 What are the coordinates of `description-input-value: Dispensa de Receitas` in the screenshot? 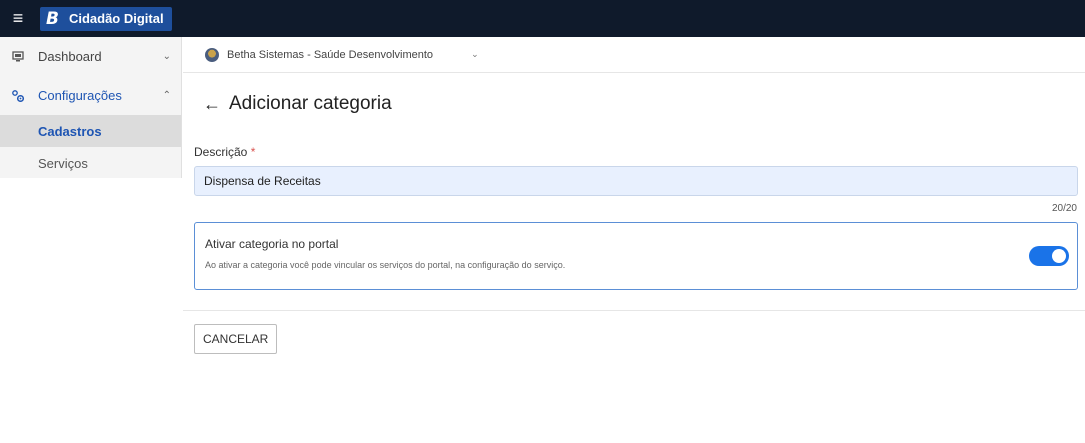 It's located at (262, 181).